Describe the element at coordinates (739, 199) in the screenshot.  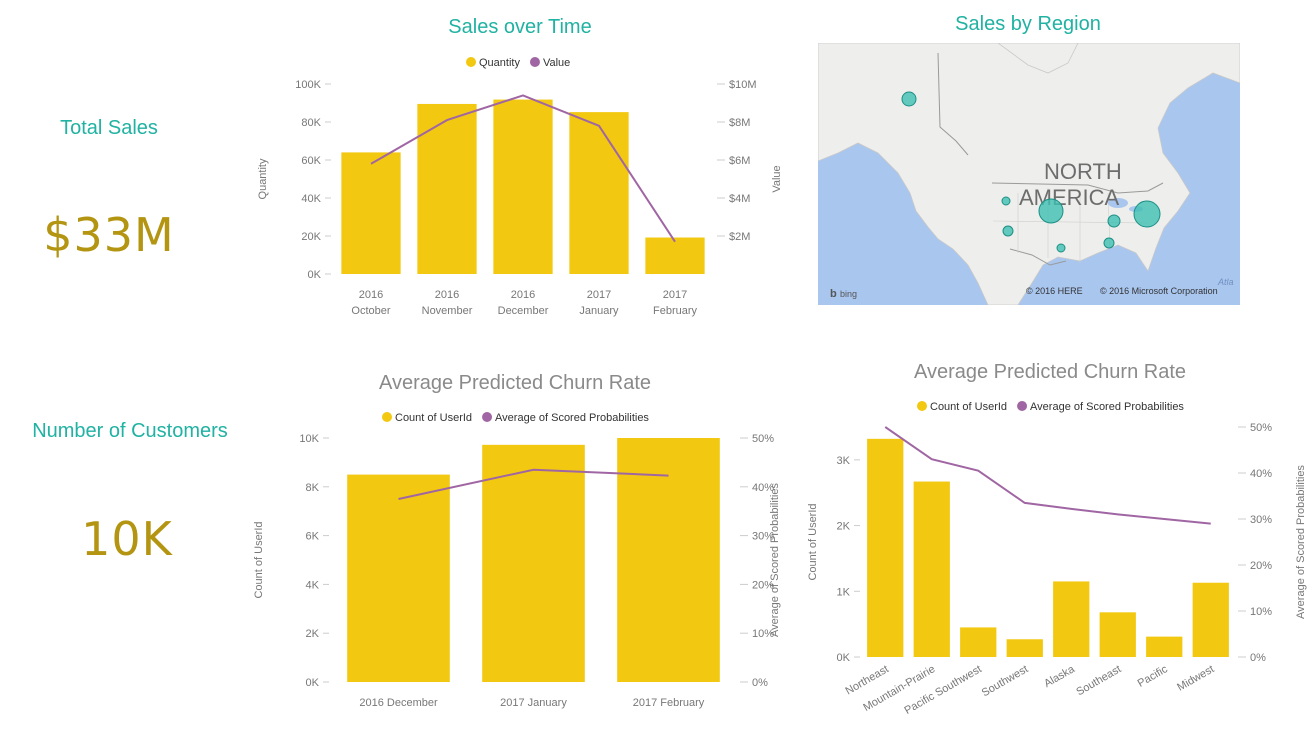
I see `y2-tick-label: $4M` at that location.